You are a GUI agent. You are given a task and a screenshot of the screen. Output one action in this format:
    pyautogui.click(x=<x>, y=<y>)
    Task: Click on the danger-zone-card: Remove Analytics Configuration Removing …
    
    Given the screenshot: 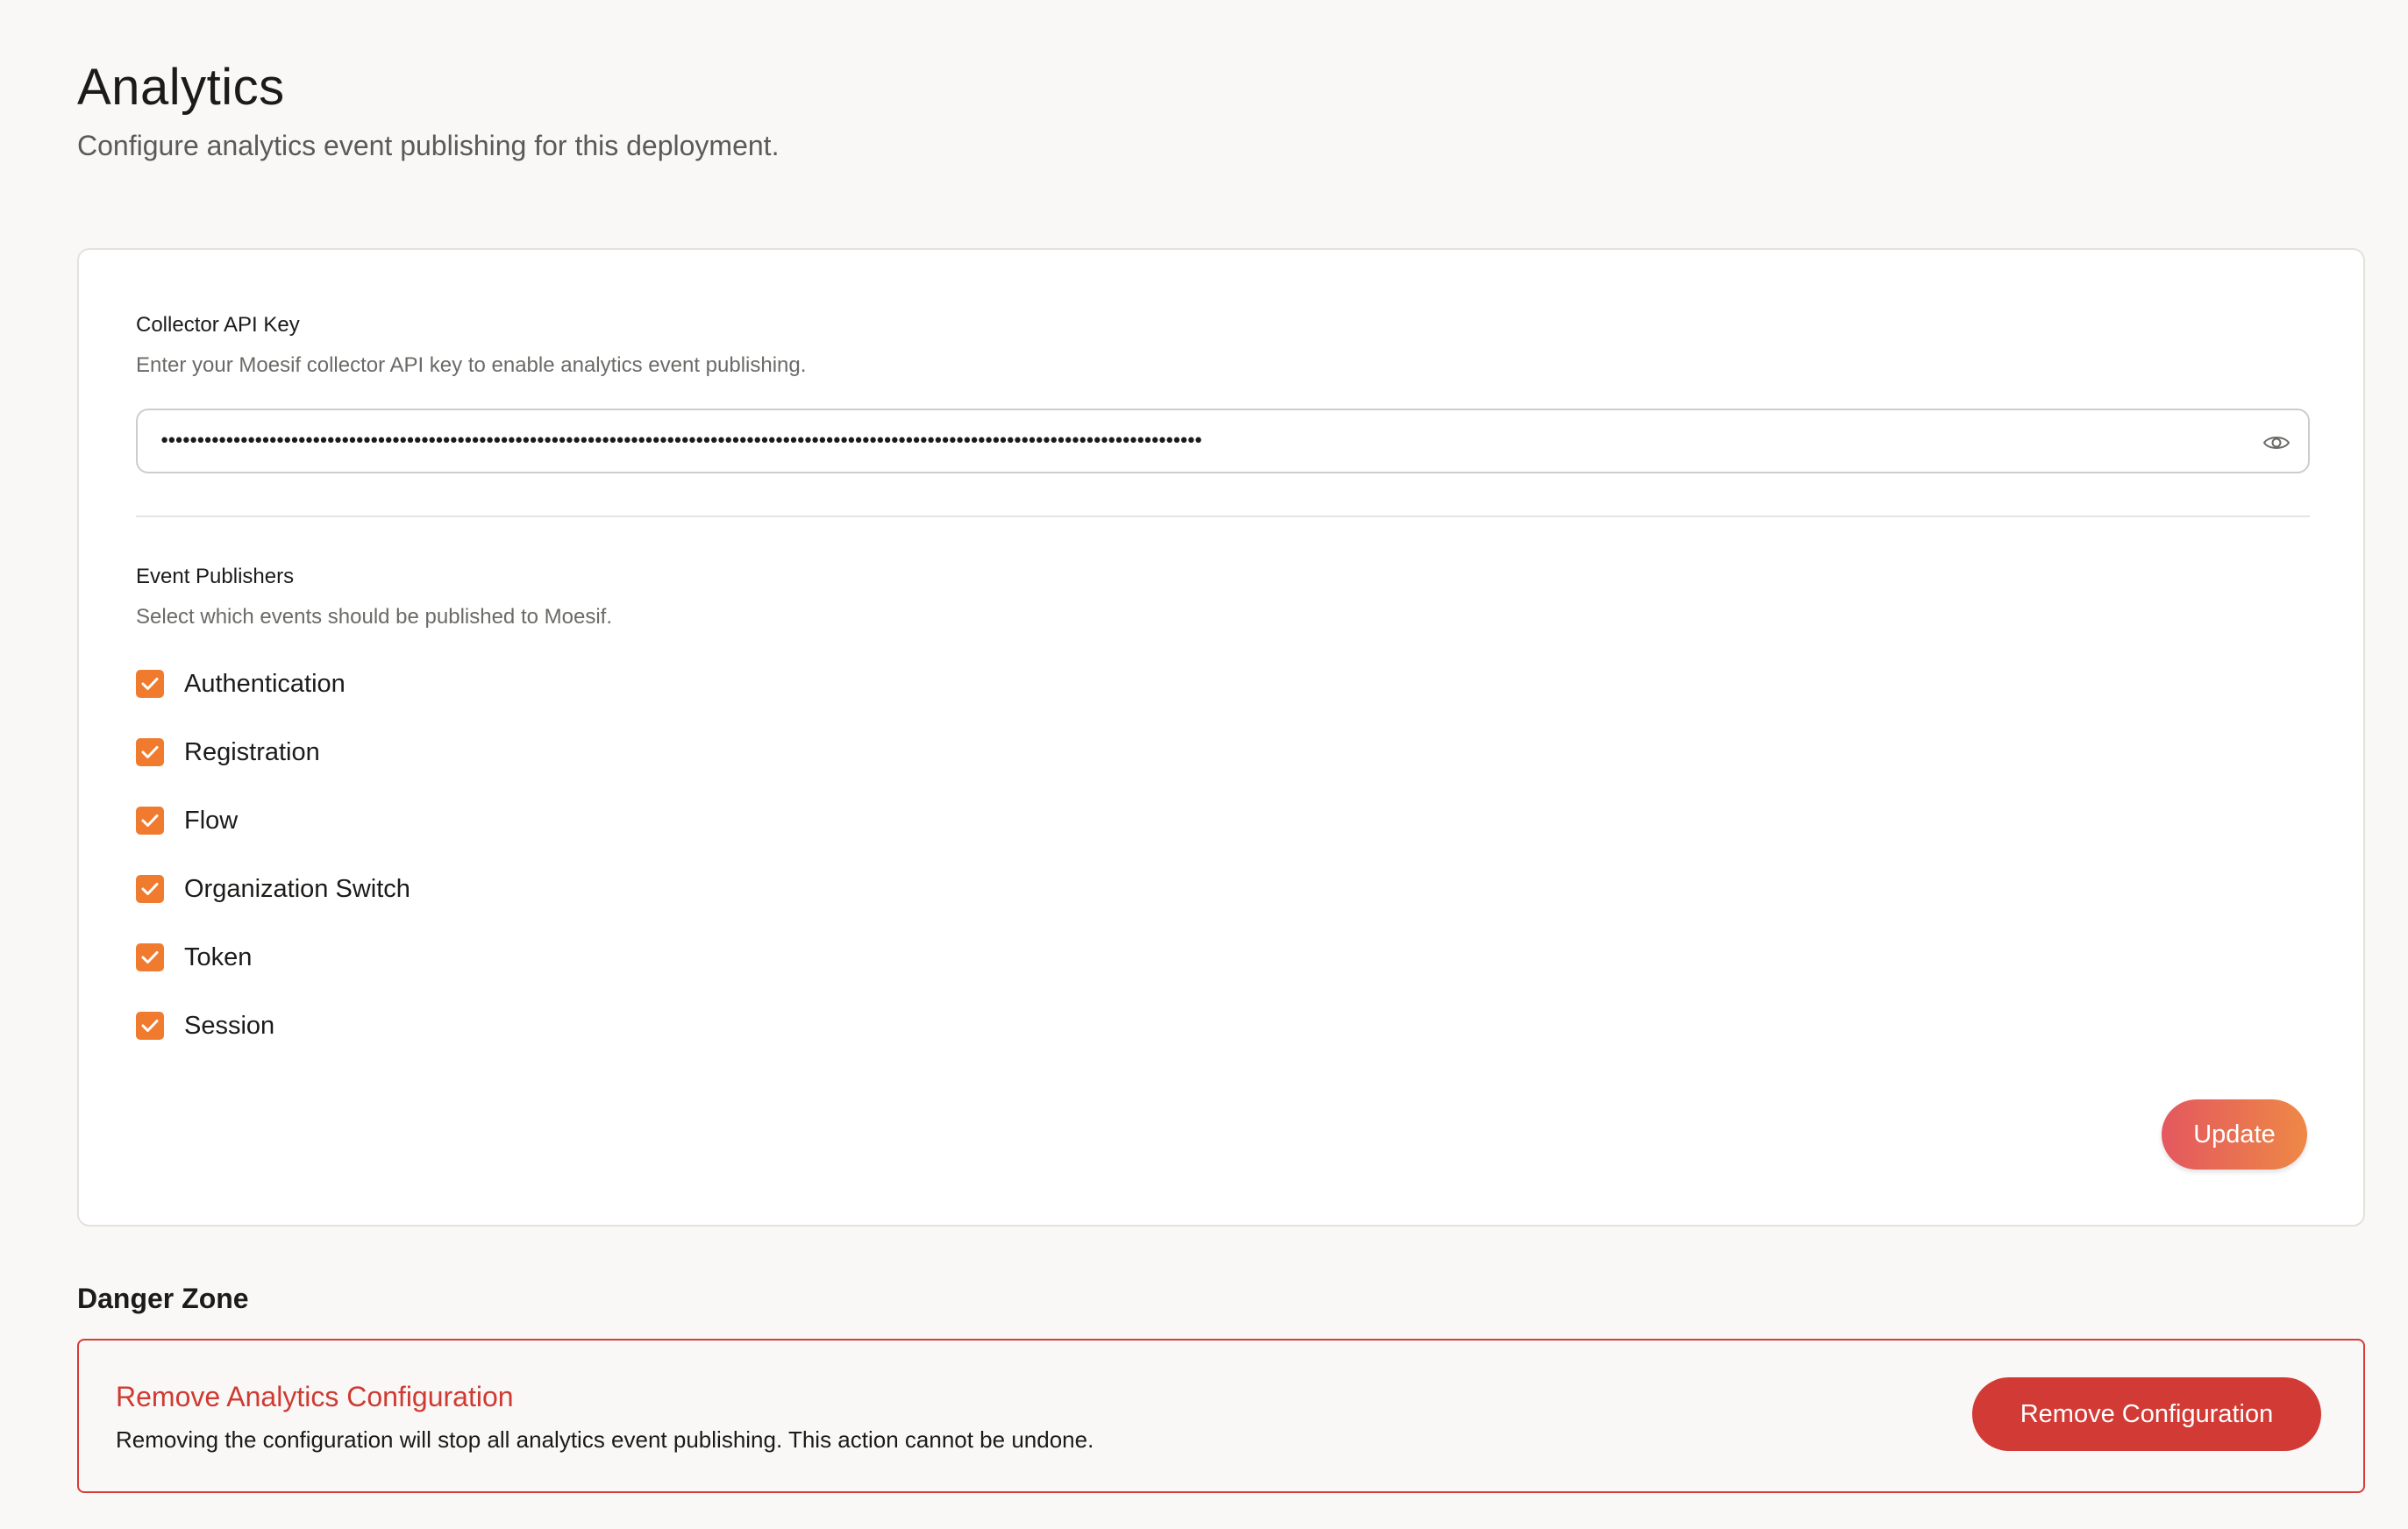 What is the action you would take?
    pyautogui.click(x=1221, y=1416)
    